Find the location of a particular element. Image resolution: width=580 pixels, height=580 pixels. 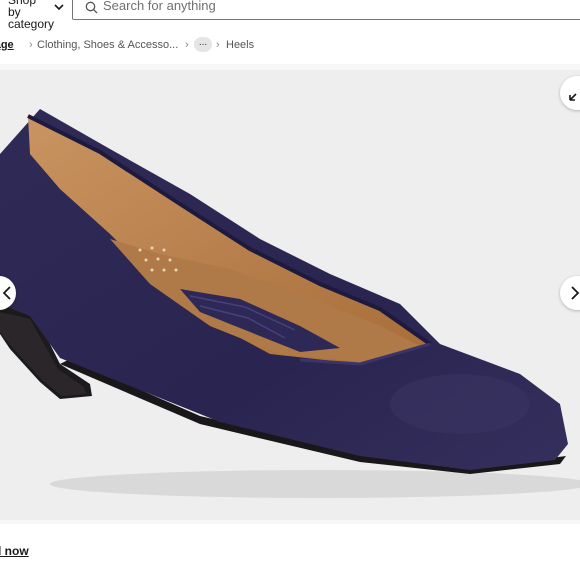

chevron-left-icon is located at coordinates (6, 293).